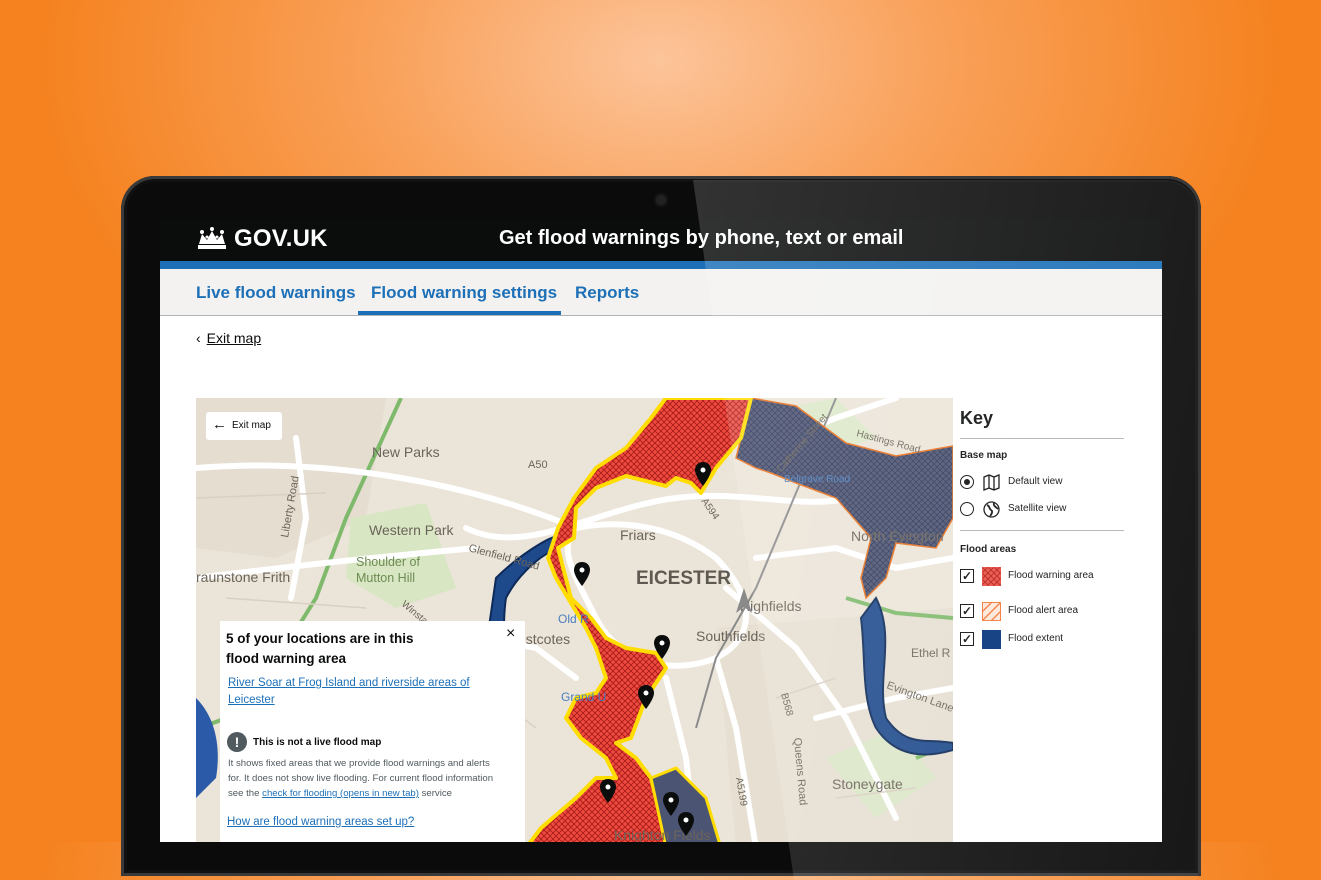  I want to click on tab-reports: Reports, so click(607, 293).